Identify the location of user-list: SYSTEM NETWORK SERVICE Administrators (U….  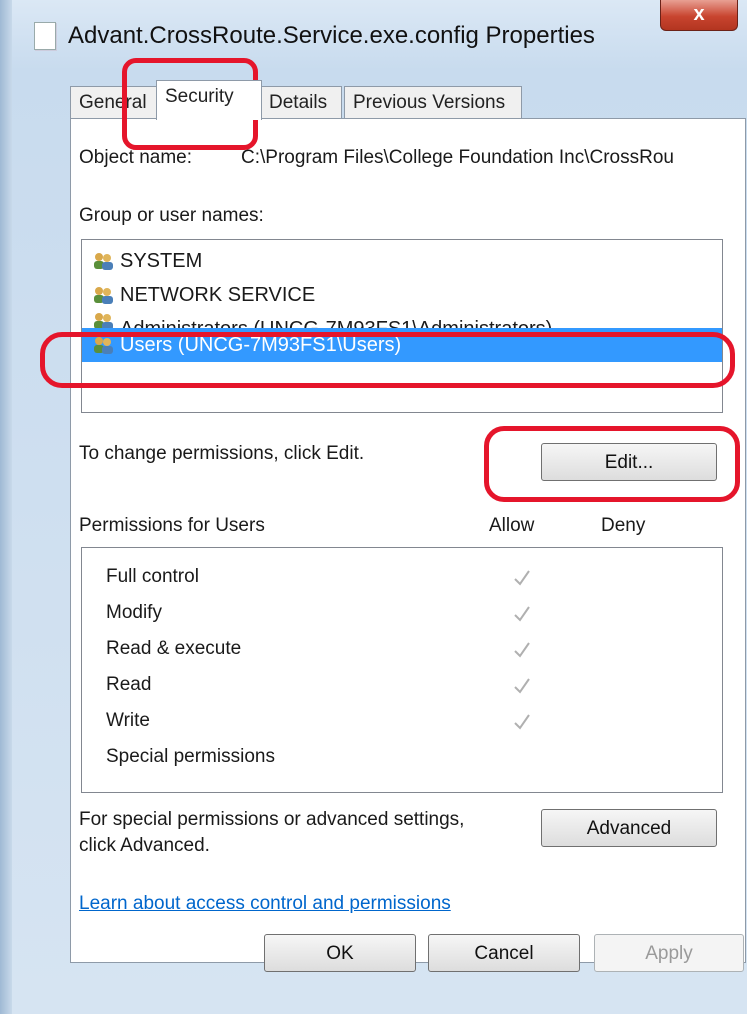
(402, 326).